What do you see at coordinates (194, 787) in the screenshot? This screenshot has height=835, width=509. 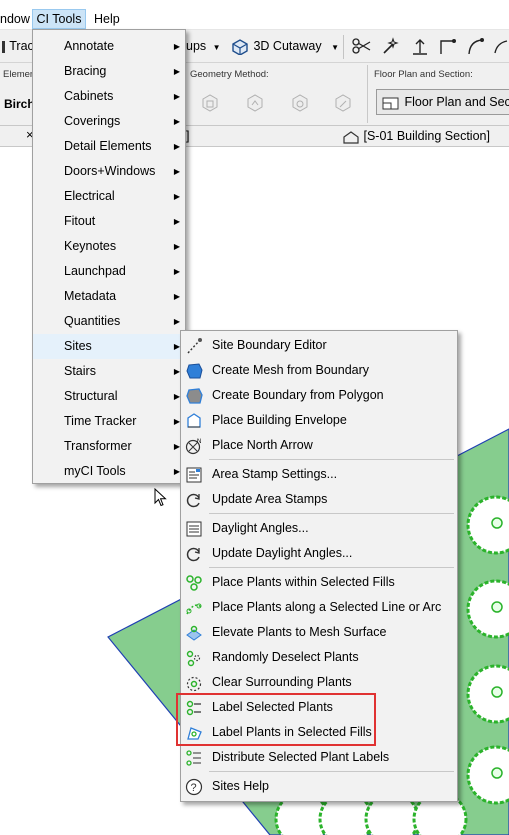 I see `help-icon: ?` at bounding box center [194, 787].